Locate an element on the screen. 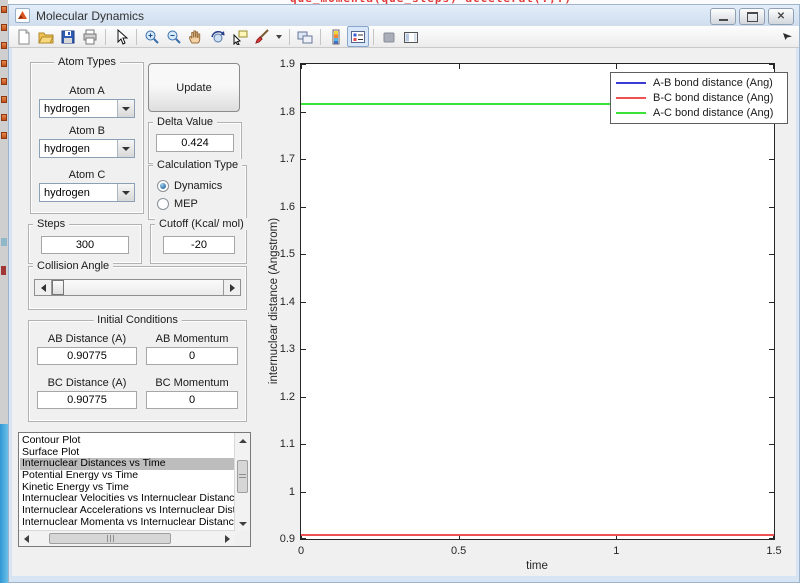  data-cursor-icon is located at coordinates (240, 37).